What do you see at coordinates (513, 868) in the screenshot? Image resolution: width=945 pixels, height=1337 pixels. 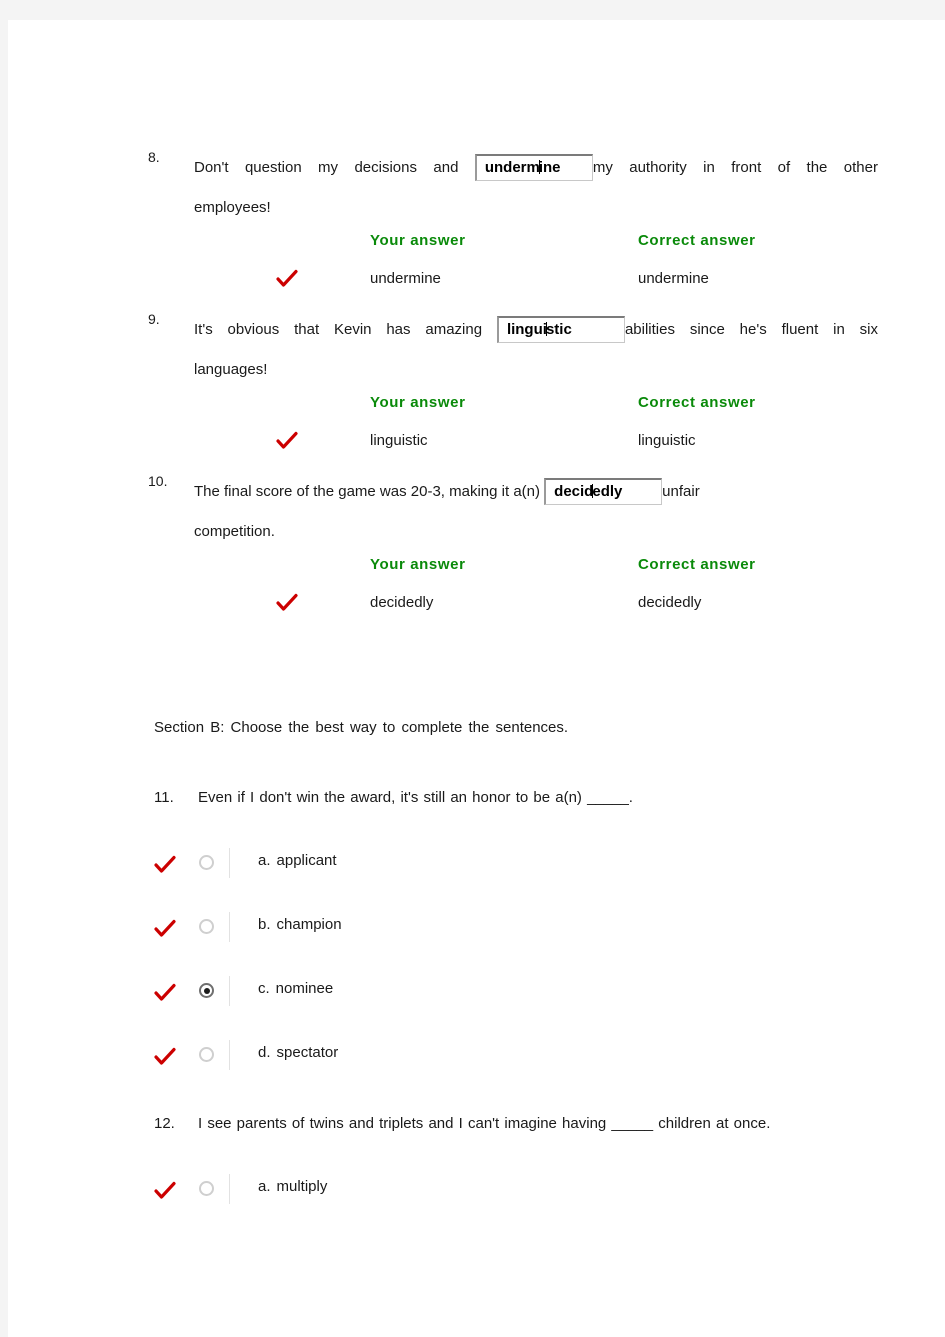 I see `mc-option-row: a. applicant` at bounding box center [513, 868].